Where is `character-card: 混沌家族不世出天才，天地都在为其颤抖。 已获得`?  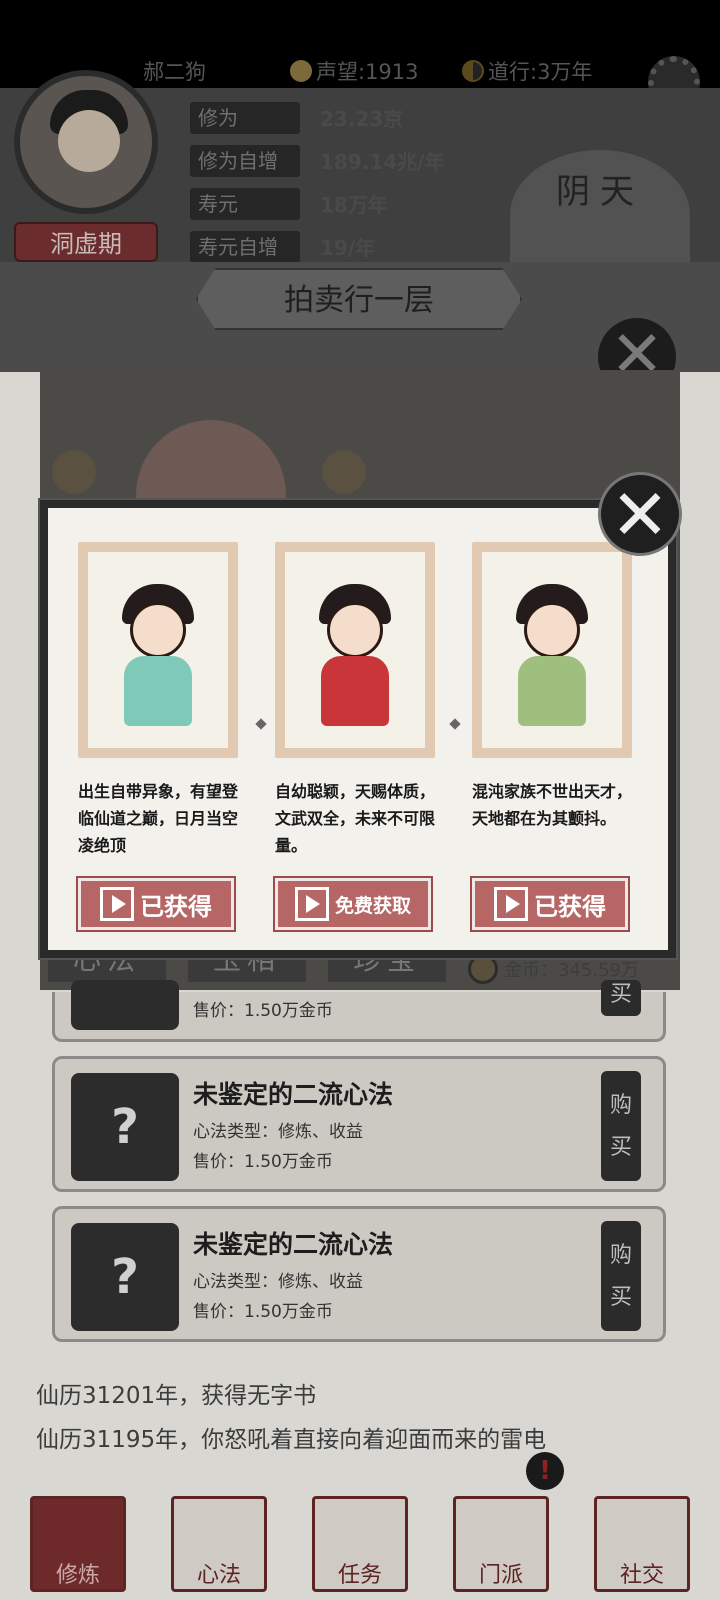 character-card: 混沌家族不世出天才，天地都在为其颤抖。 已获得 is located at coordinates (551, 737).